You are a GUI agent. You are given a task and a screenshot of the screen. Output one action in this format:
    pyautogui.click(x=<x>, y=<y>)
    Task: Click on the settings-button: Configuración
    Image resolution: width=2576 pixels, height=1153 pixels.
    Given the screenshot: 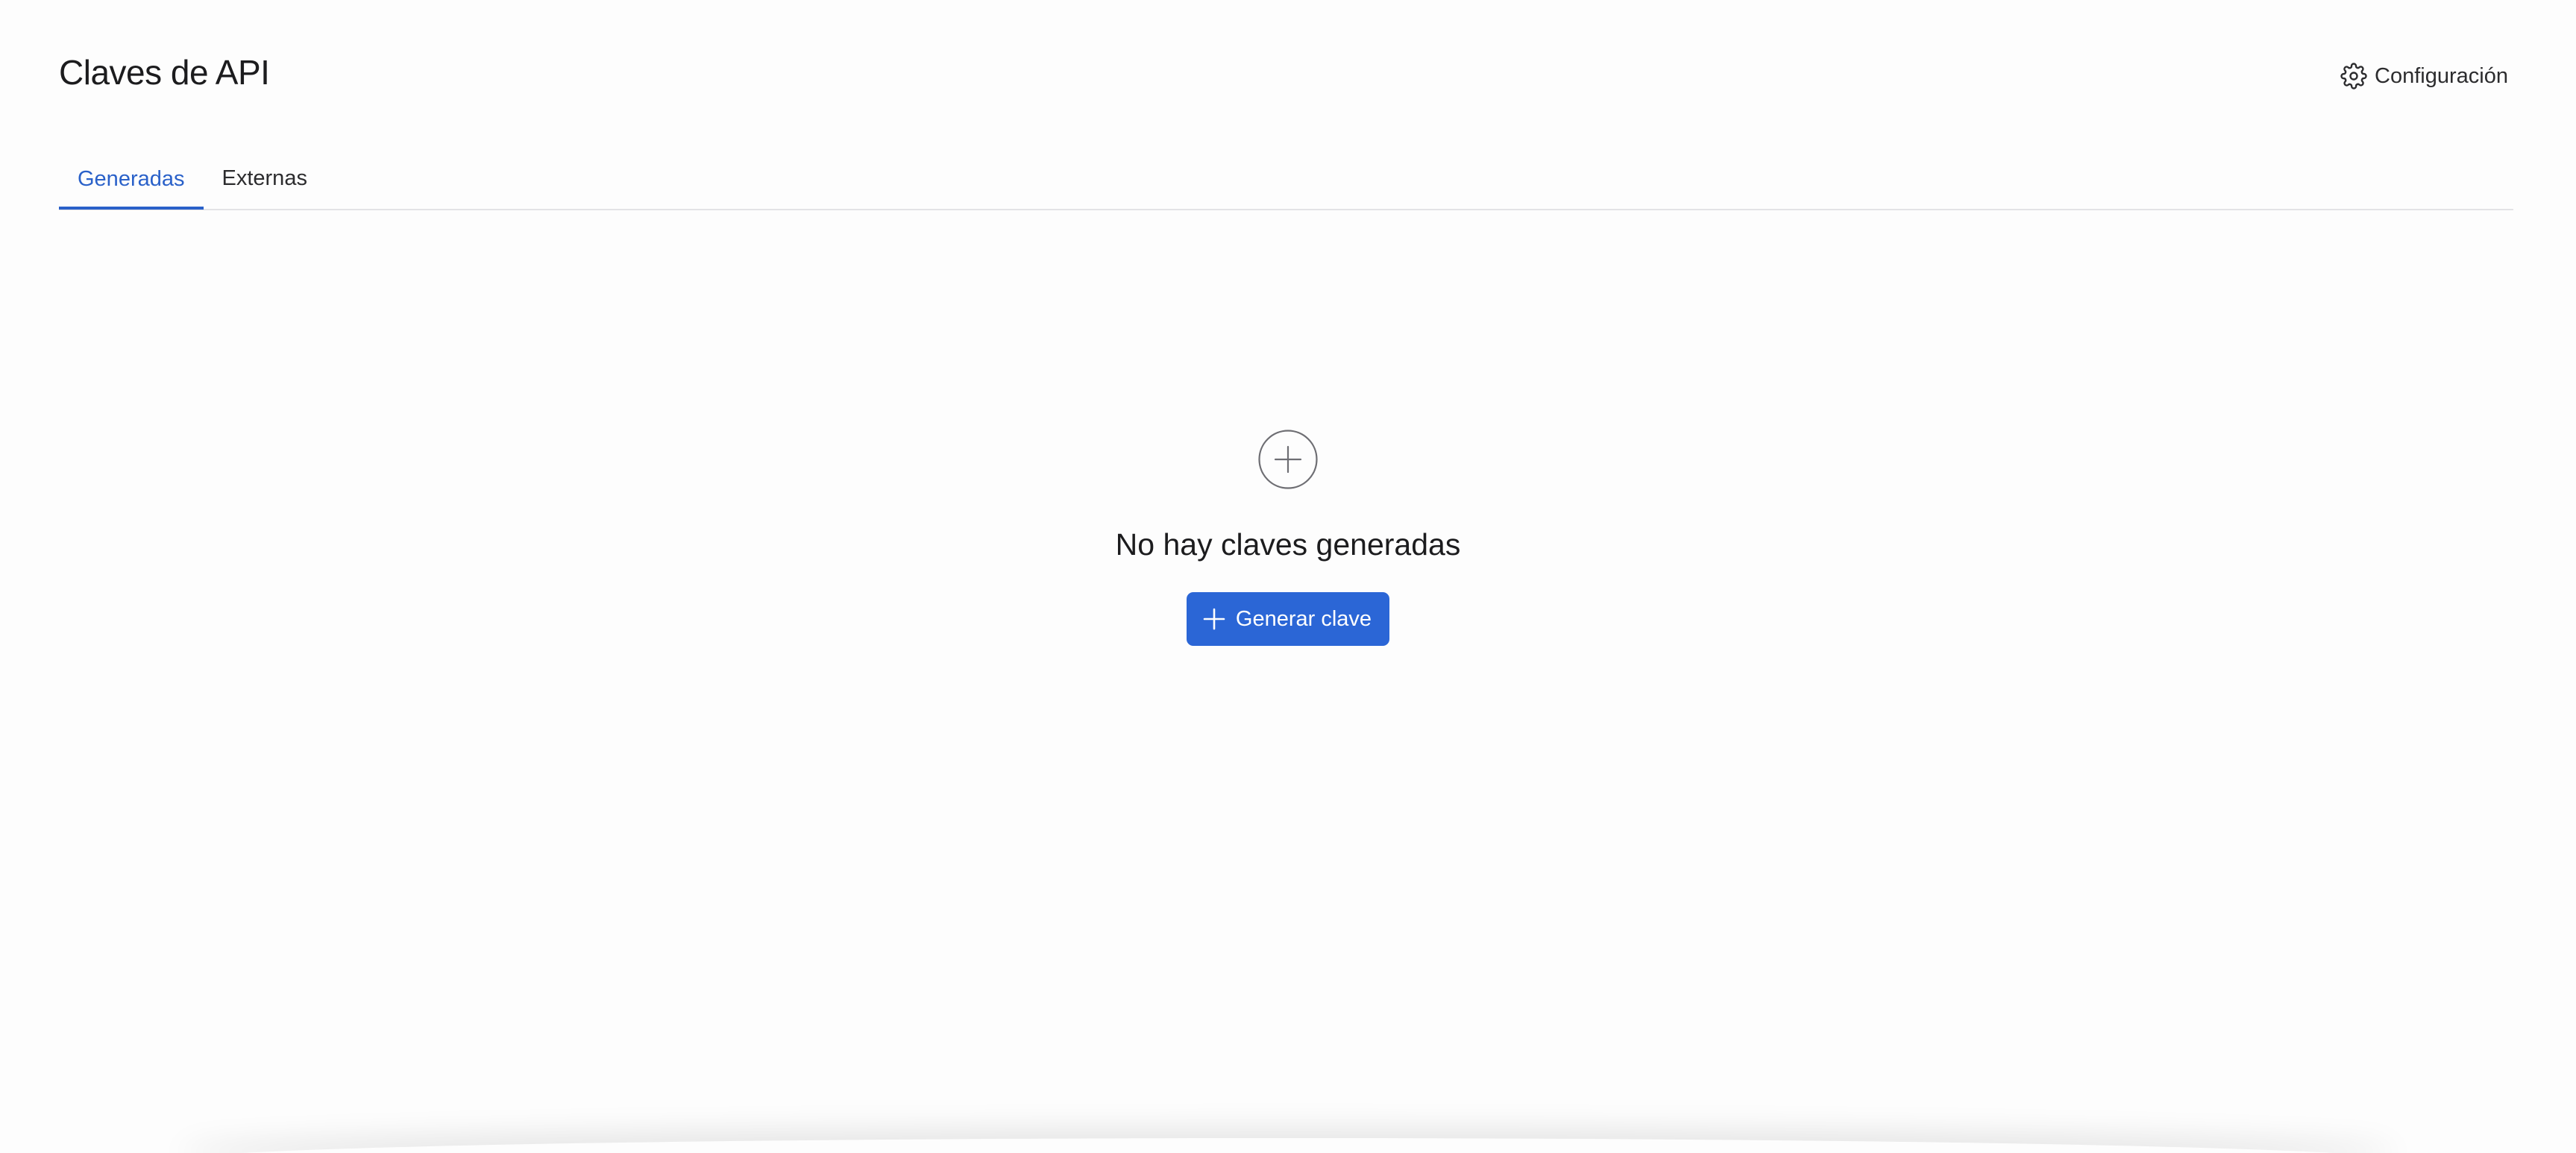 What is the action you would take?
    pyautogui.click(x=2424, y=76)
    